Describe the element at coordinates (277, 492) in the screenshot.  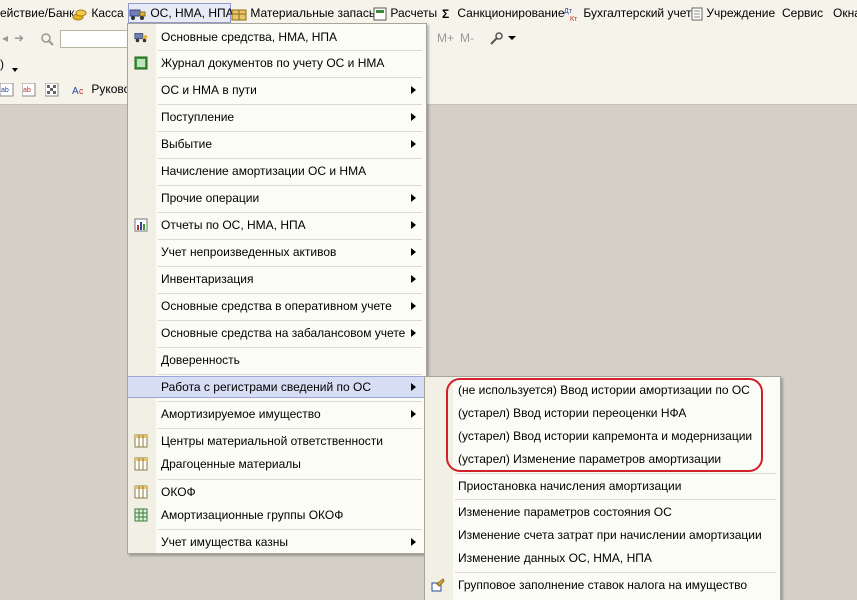
I see `menu-item-okof: ОКОФ` at that location.